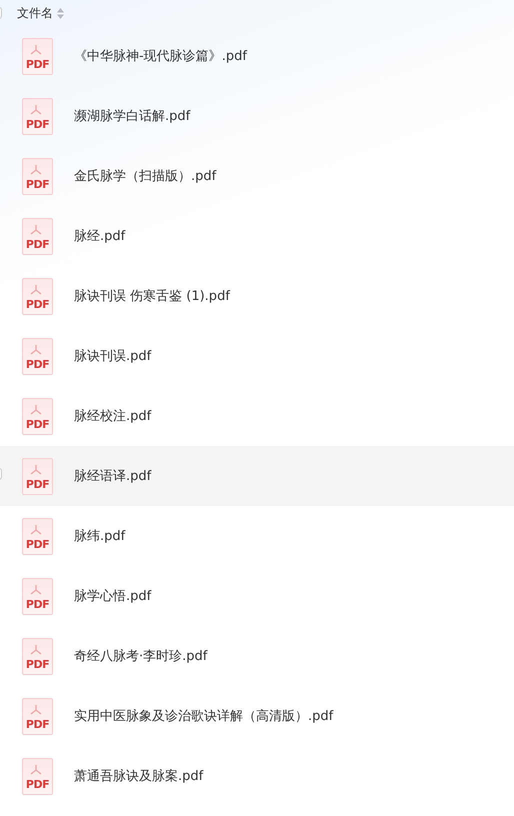 The width and height of the screenshot is (514, 816). I want to click on file-row: PDF 脉诀刊误 伤寒舌鉴 (1).pdf, so click(257, 296).